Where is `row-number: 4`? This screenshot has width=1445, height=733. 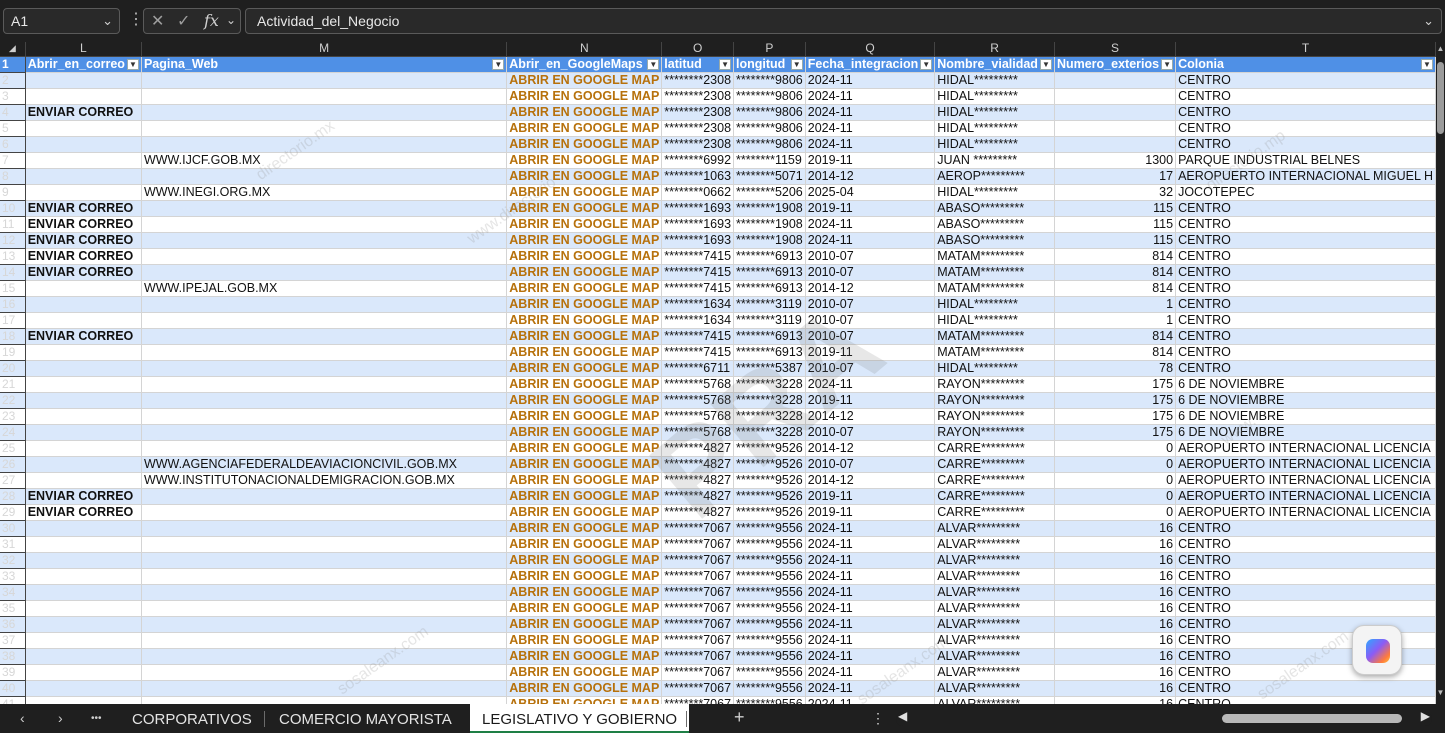 row-number: 4 is located at coordinates (13, 112).